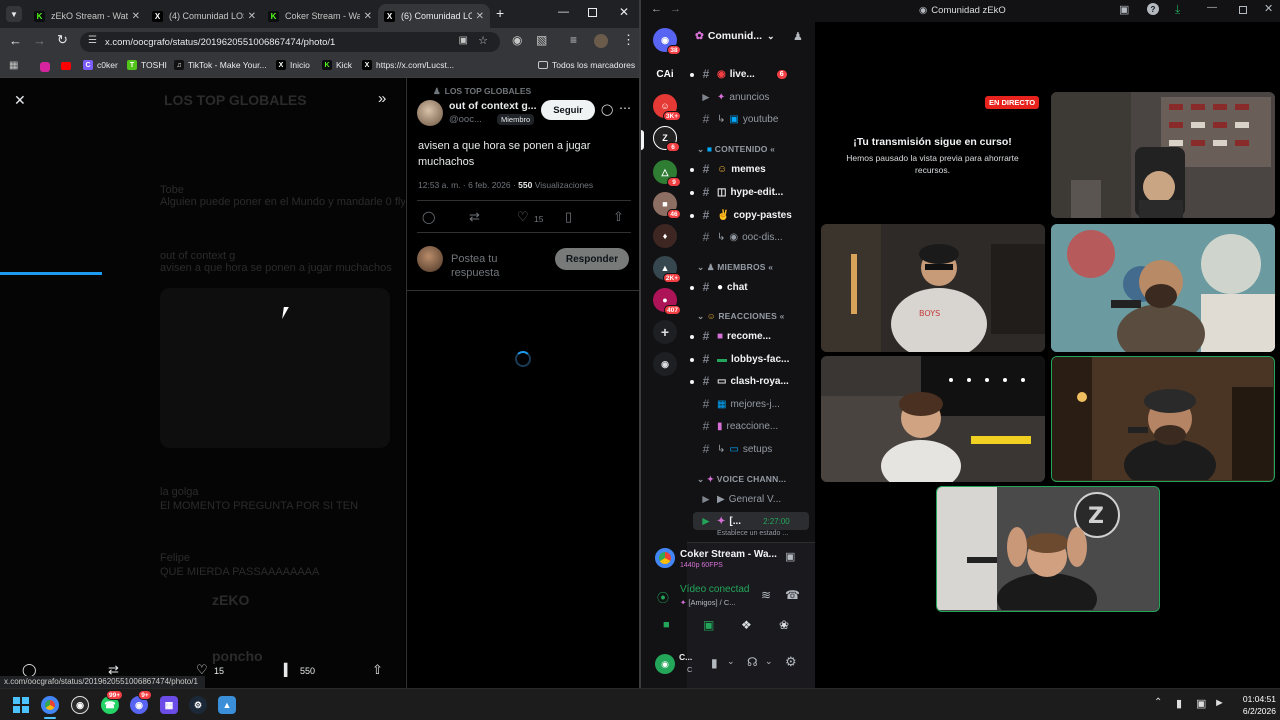 This screenshot has width=1280, height=720. Describe the element at coordinates (112, 702) in the screenshot. I see `whatsapp-icon: ☎ 99+` at that location.